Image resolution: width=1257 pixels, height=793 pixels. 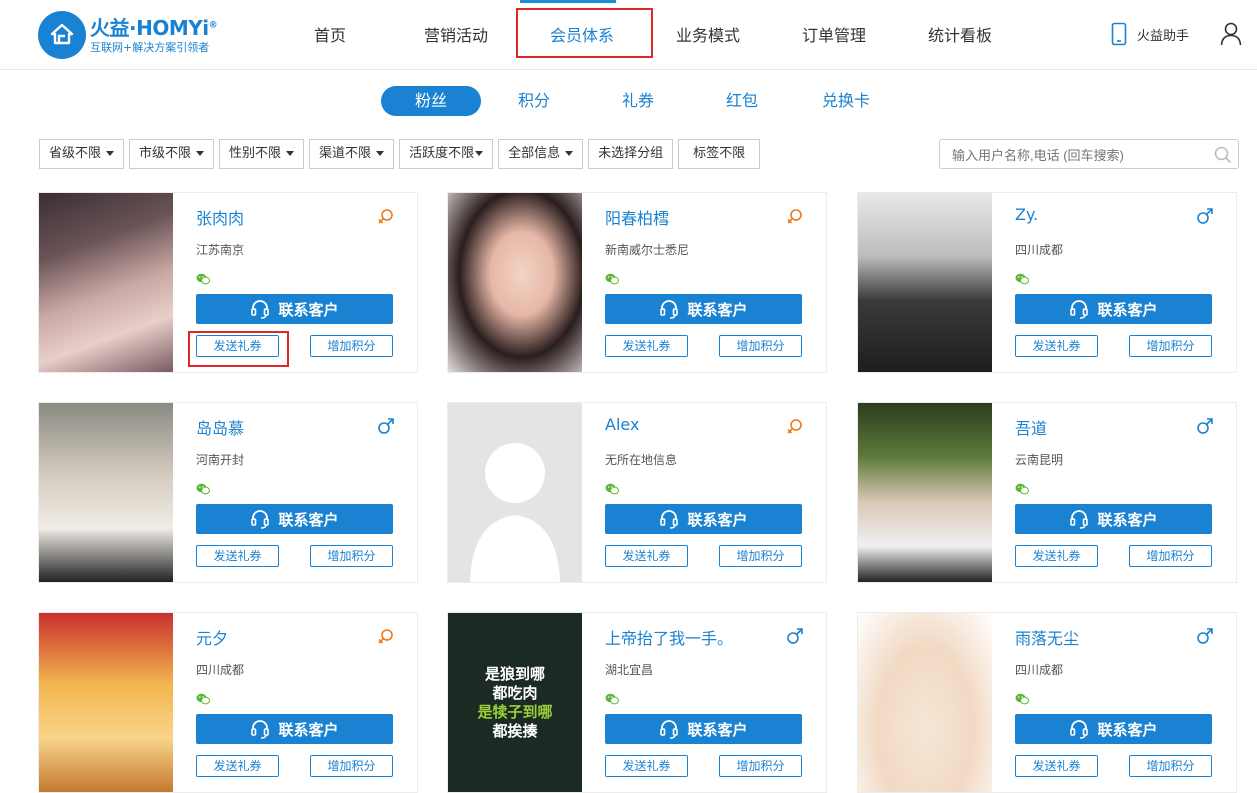 I want to click on member-avatar: 是狼到哪 都吃肉 是犊子到哪 都挨揍, so click(x=515, y=702).